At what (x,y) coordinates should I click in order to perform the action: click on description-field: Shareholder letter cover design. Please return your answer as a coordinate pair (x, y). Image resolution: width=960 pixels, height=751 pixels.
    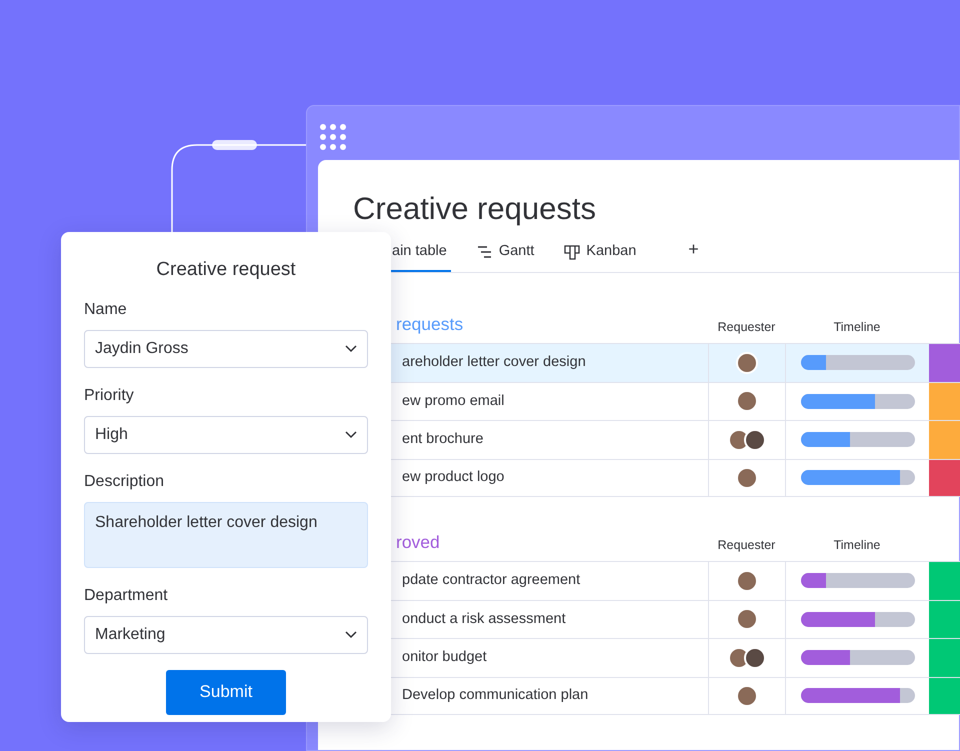
    Looking at the image, I should click on (226, 535).